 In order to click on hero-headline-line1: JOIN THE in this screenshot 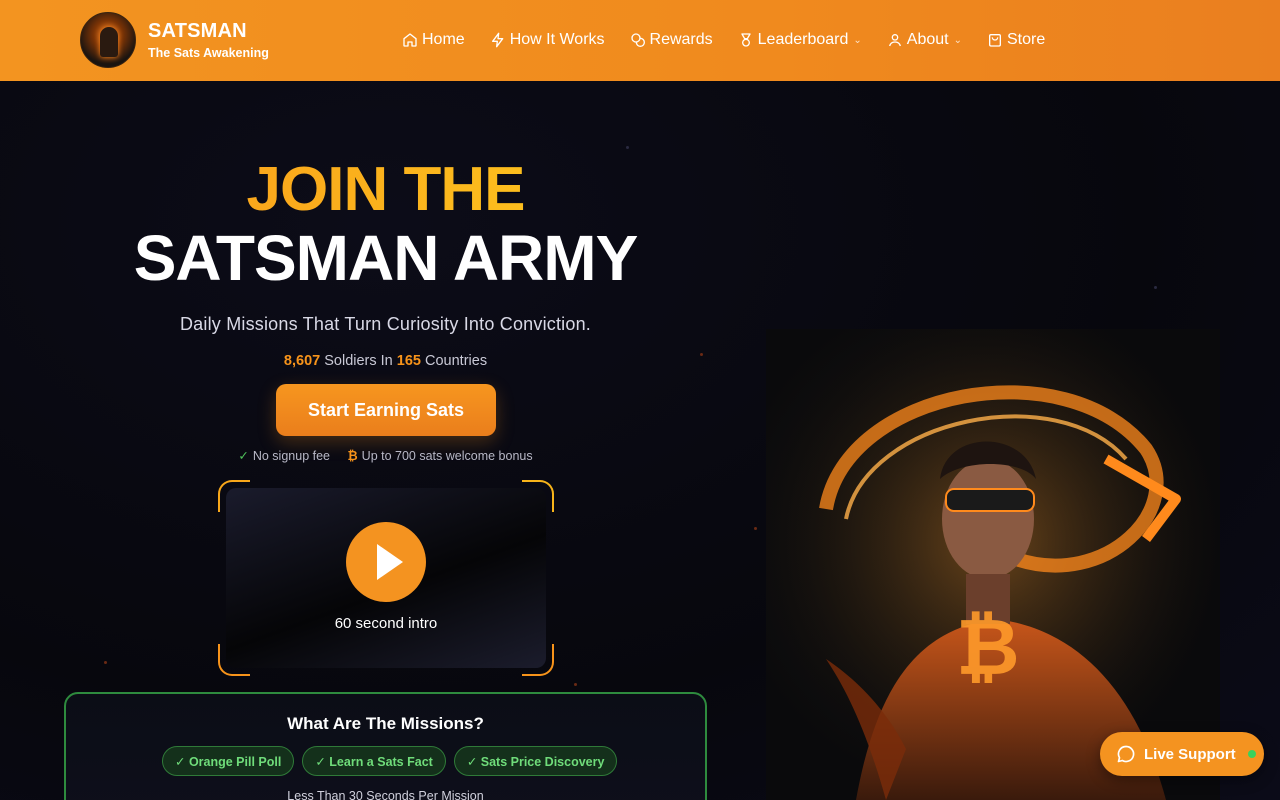, I will do `click(385, 190)`.